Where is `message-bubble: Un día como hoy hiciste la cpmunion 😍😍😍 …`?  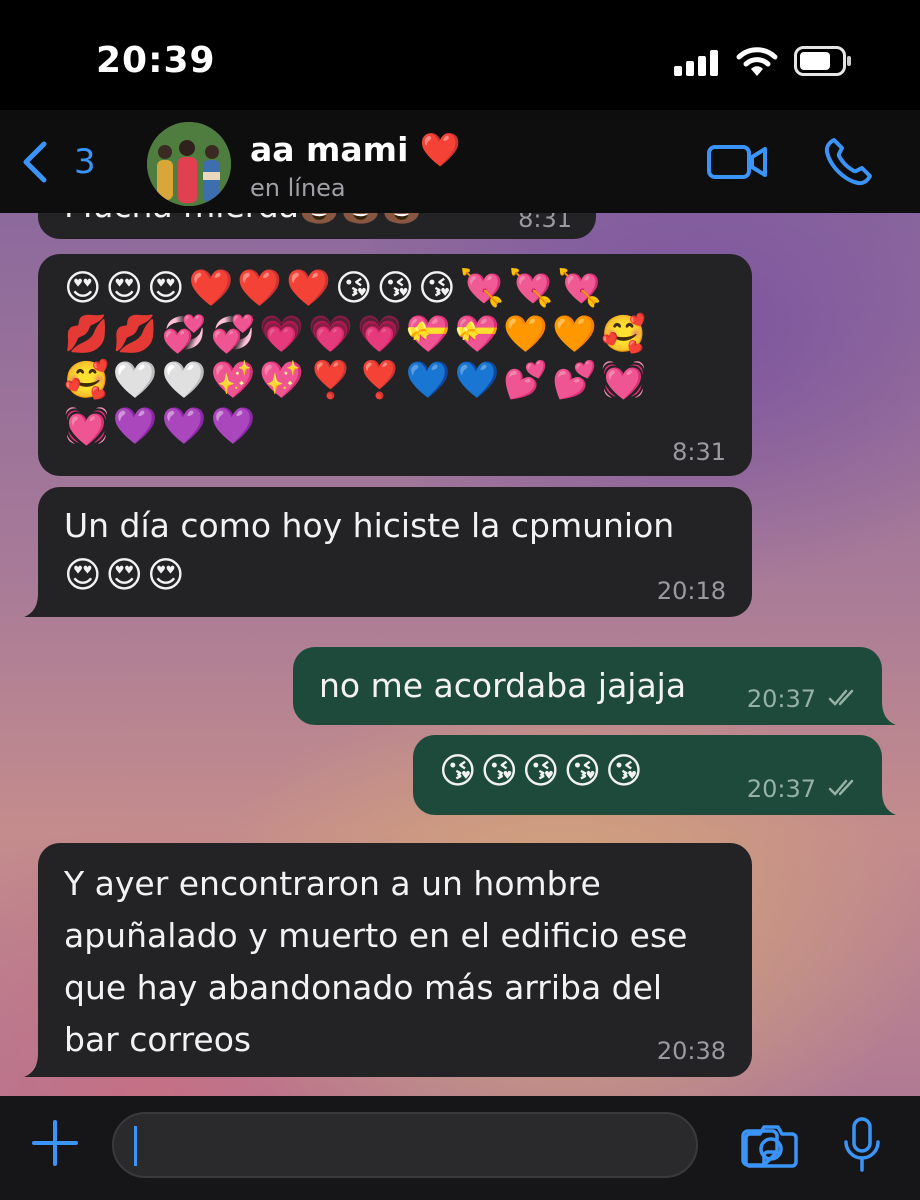
message-bubble: Un día como hoy hiciste la cpmunion 😍😍😍 … is located at coordinates (388, 552).